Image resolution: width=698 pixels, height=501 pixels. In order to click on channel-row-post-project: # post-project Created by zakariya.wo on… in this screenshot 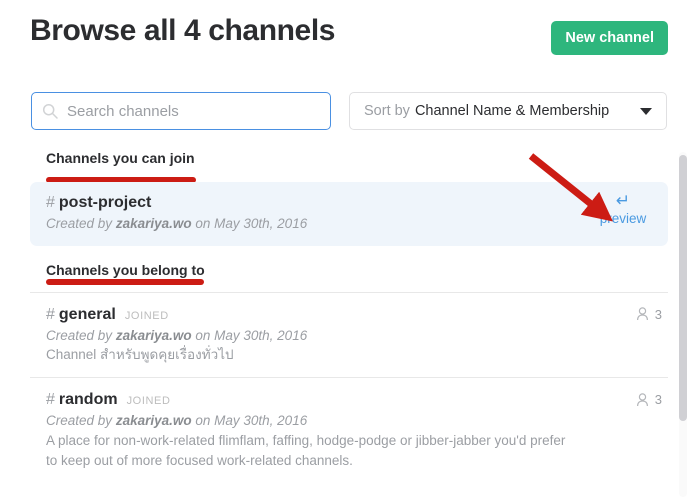, I will do `click(349, 214)`.